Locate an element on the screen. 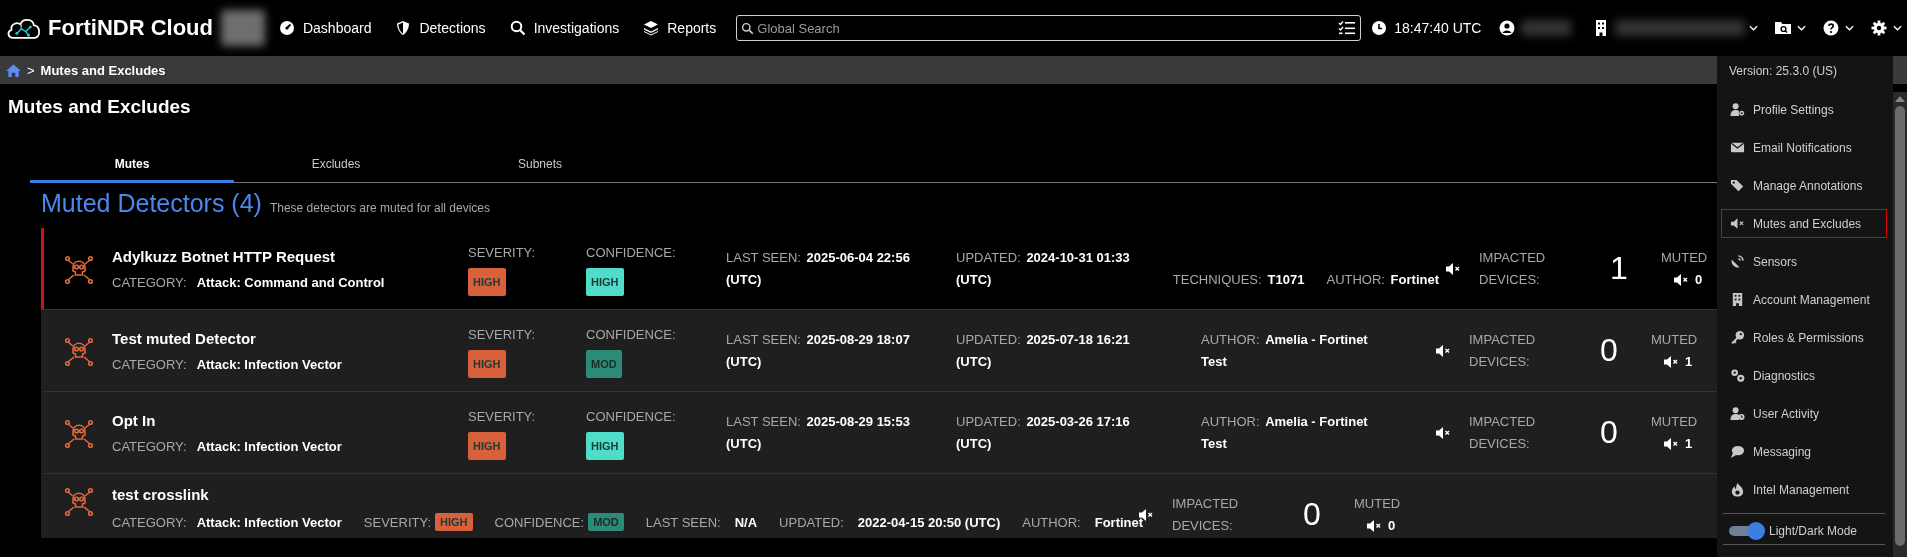 Image resolution: width=1907 pixels, height=557 pixels. section-subtitle: These detectors are muted for all devices is located at coordinates (380, 208).